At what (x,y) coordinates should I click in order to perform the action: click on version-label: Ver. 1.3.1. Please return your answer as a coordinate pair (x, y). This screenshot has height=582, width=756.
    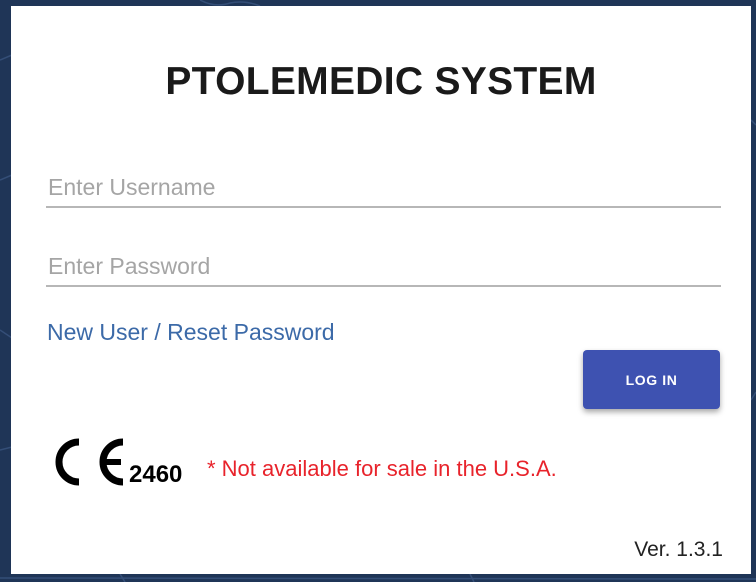
    Looking at the image, I should click on (678, 549).